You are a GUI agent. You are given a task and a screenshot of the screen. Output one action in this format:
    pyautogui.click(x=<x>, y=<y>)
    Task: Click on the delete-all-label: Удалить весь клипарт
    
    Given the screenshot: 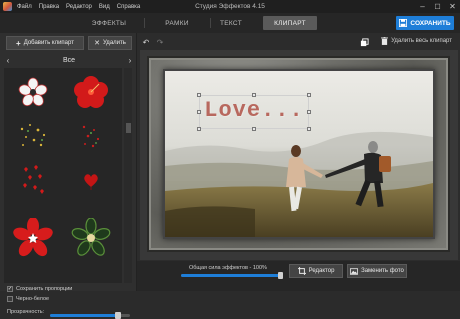 What is the action you would take?
    pyautogui.click(x=421, y=41)
    